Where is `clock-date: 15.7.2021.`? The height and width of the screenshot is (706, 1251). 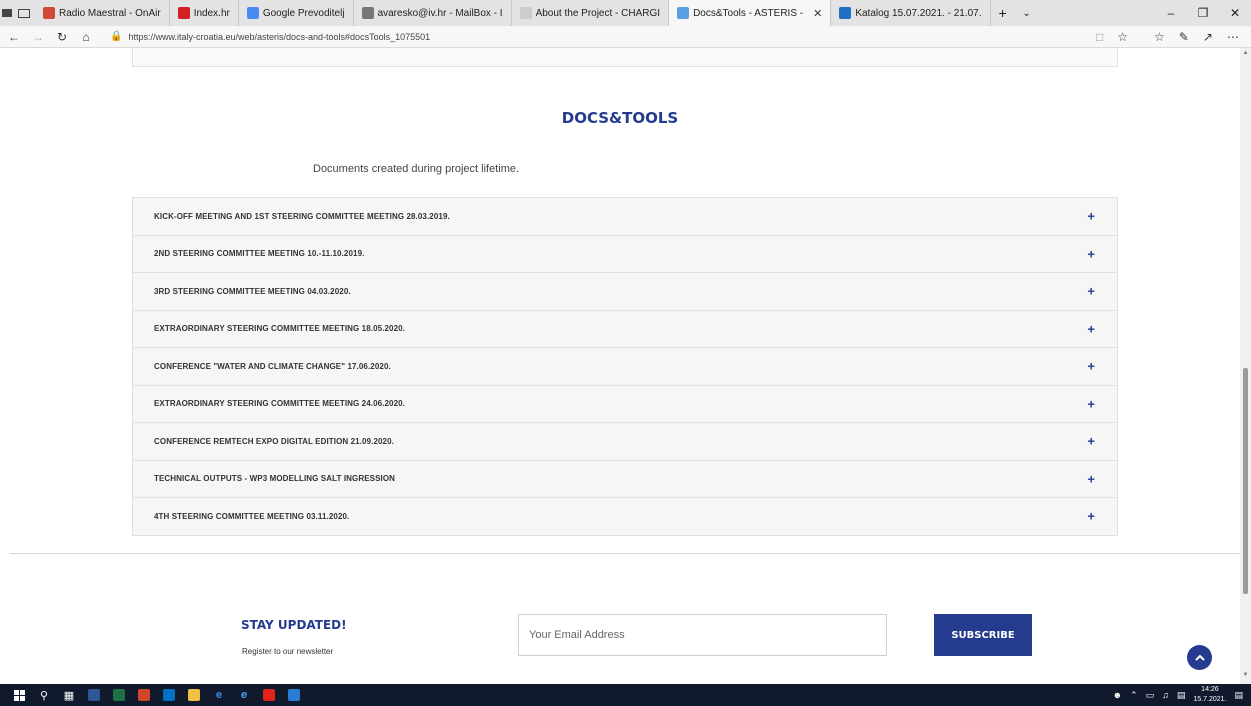
clock-date: 15.7.2021. is located at coordinates (1210, 699).